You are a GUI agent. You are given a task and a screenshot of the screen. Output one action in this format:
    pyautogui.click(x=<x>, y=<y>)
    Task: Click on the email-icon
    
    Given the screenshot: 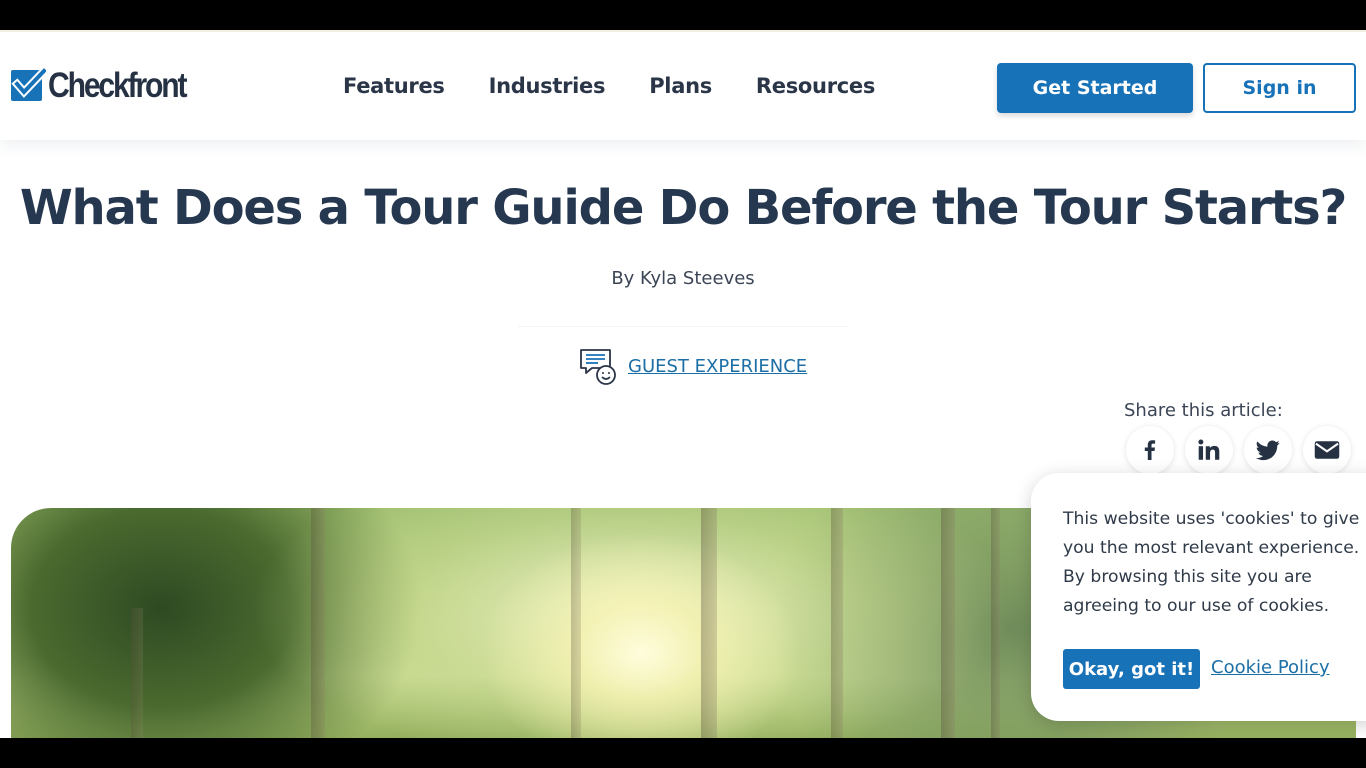 What is the action you would take?
    pyautogui.click(x=1327, y=450)
    